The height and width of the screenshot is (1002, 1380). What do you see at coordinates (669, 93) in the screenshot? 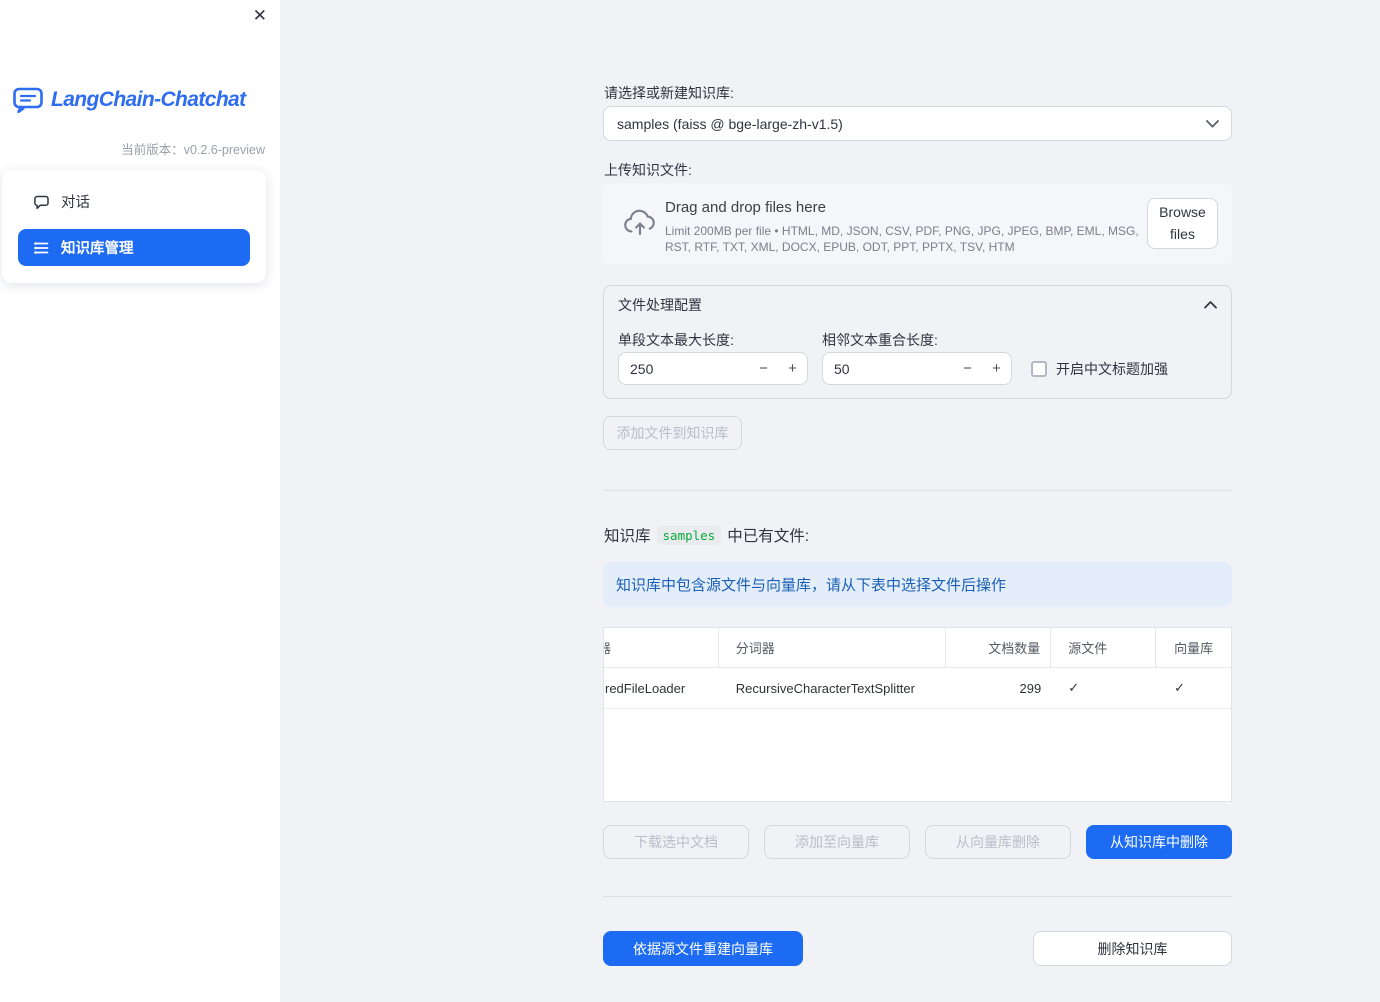
I see `kb-select-label: 请选择或新建知识库:` at bounding box center [669, 93].